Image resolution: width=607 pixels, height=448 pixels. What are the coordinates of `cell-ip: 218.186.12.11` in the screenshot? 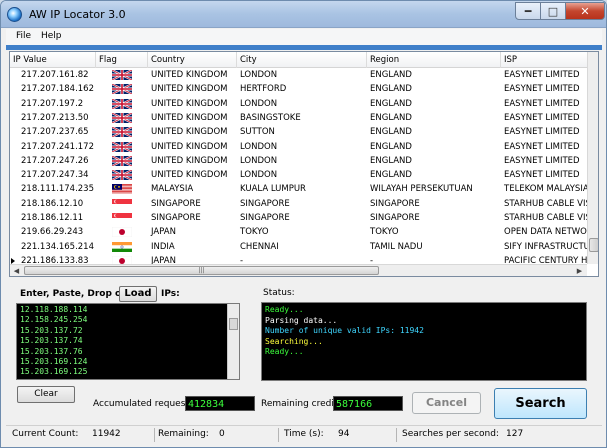 It's located at (52, 218).